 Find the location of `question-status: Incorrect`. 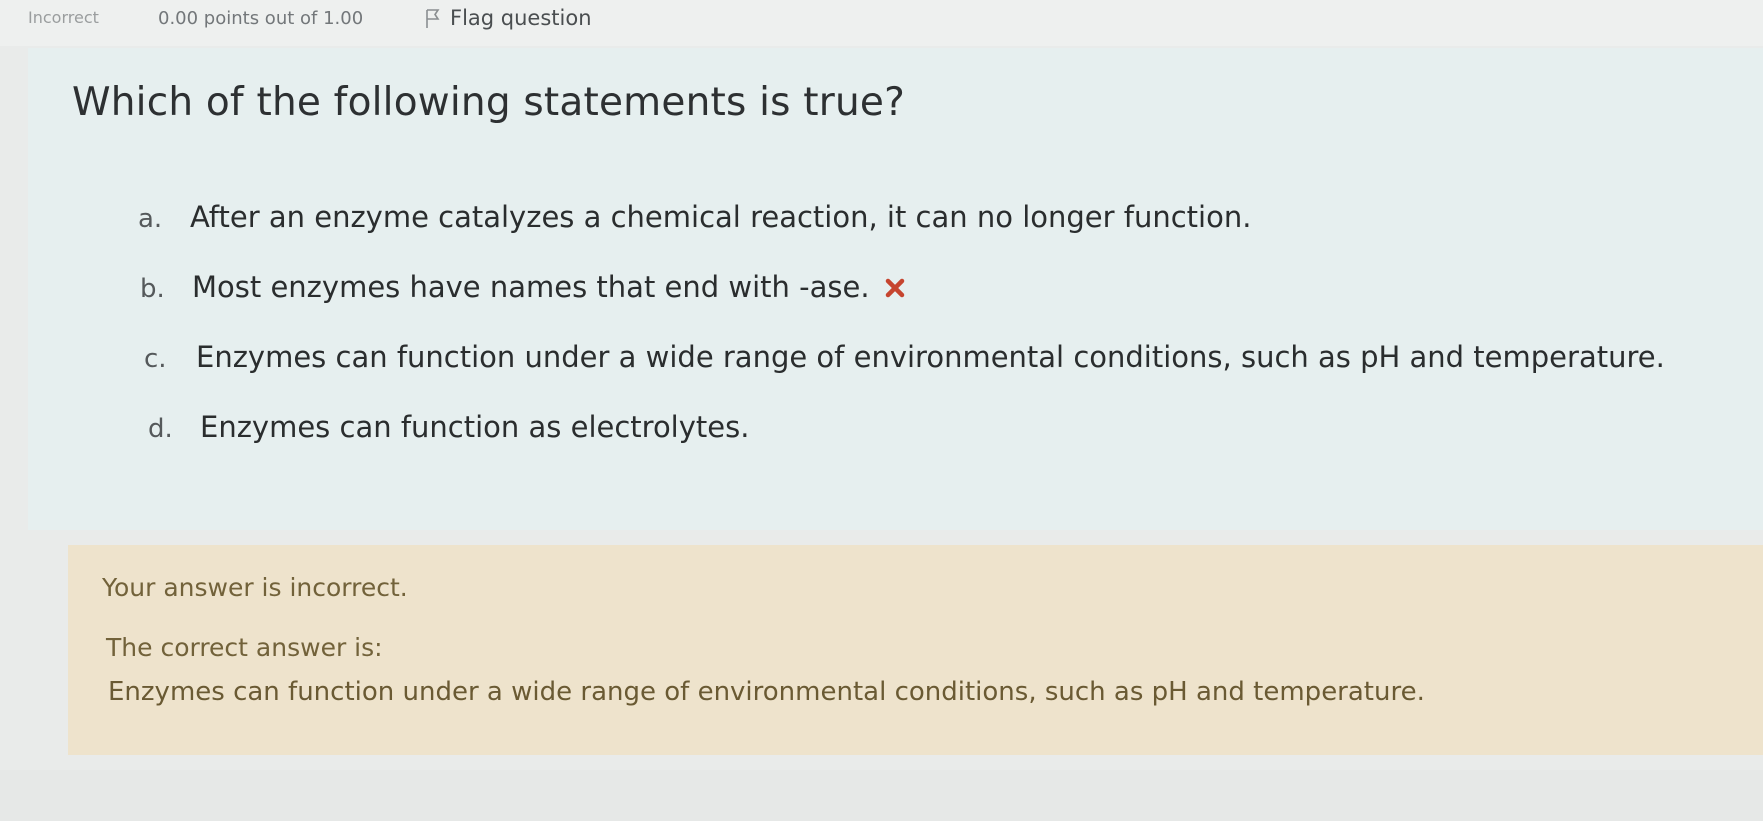

question-status: Incorrect is located at coordinates (63, 17).